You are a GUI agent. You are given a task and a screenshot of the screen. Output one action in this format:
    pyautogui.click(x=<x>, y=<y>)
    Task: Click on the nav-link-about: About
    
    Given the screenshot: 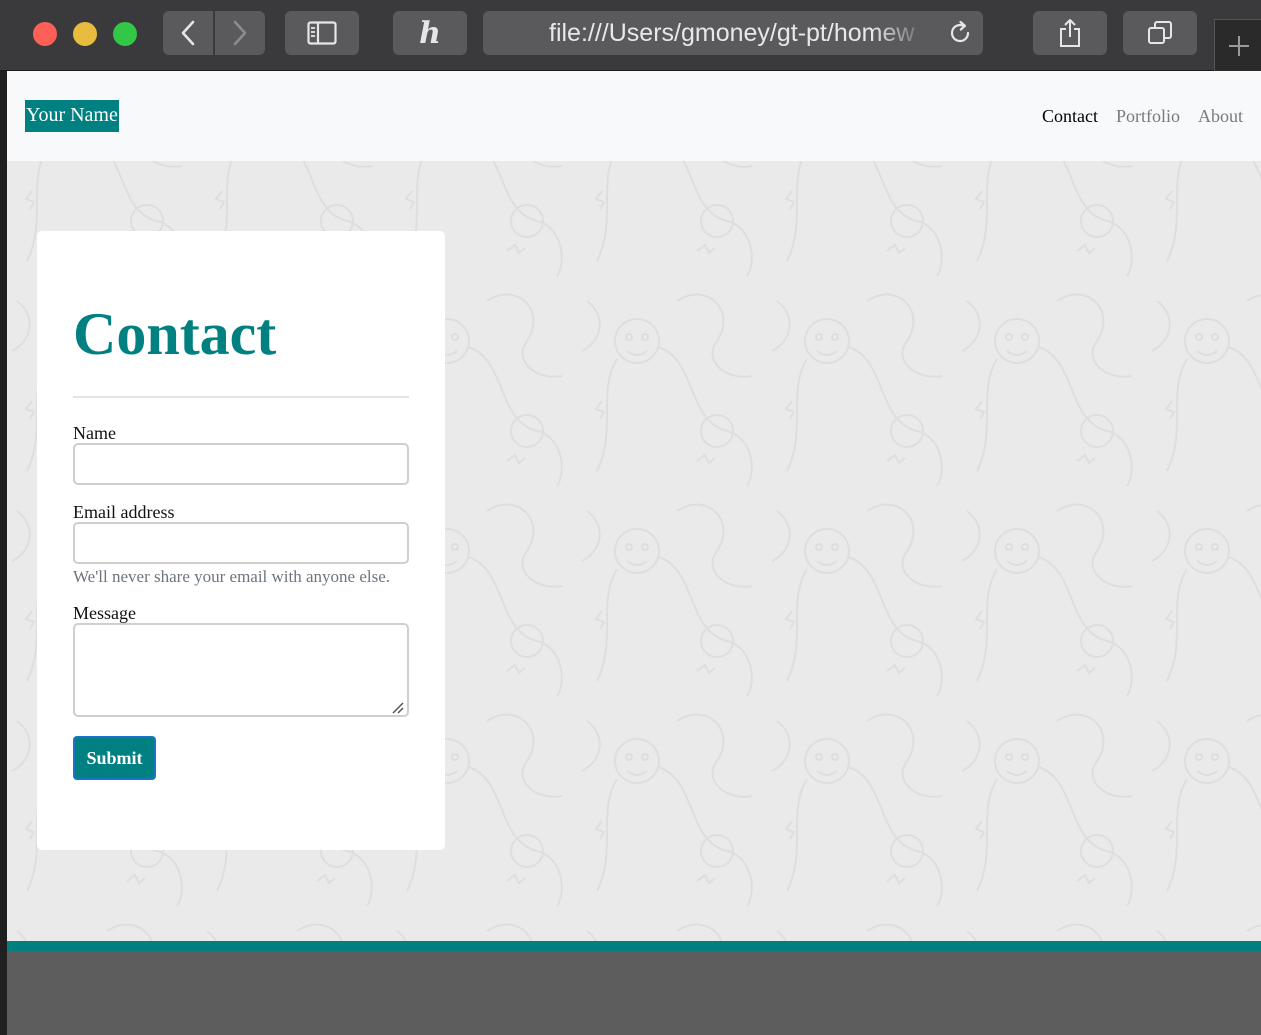 What is the action you would take?
    pyautogui.click(x=1220, y=116)
    